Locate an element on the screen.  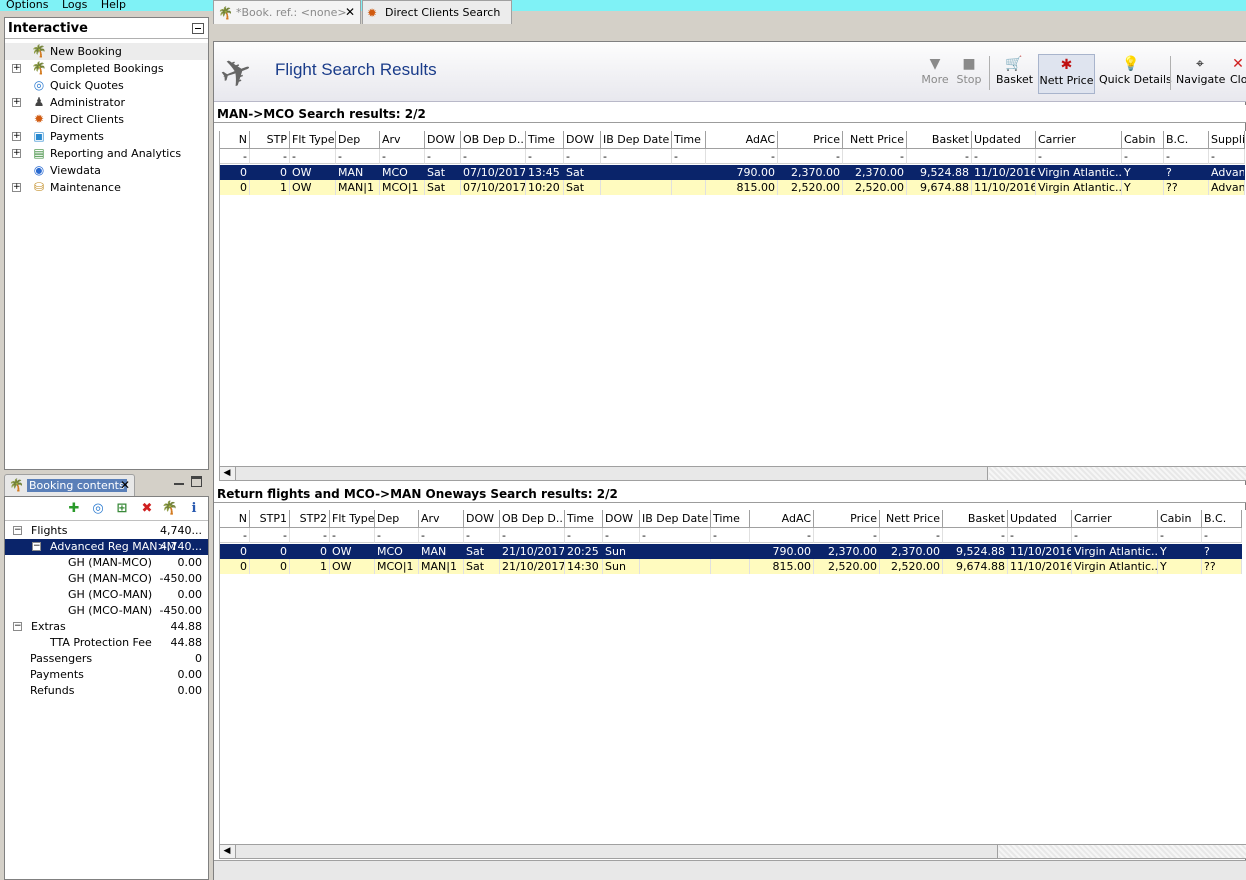
quick-details-button: 💡 Quick Details is located at coordinates (1135, 74).